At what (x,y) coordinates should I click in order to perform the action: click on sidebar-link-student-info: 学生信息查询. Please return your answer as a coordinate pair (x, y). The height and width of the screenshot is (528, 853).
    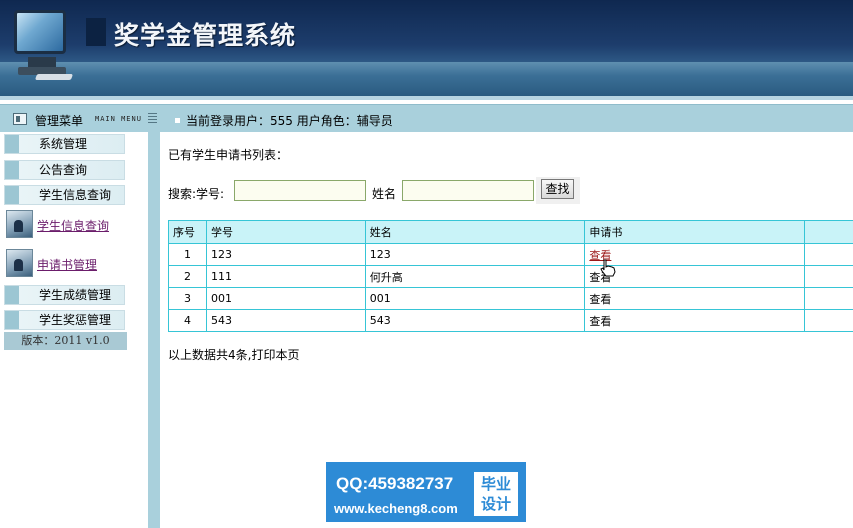
    Looking at the image, I should click on (74, 226).